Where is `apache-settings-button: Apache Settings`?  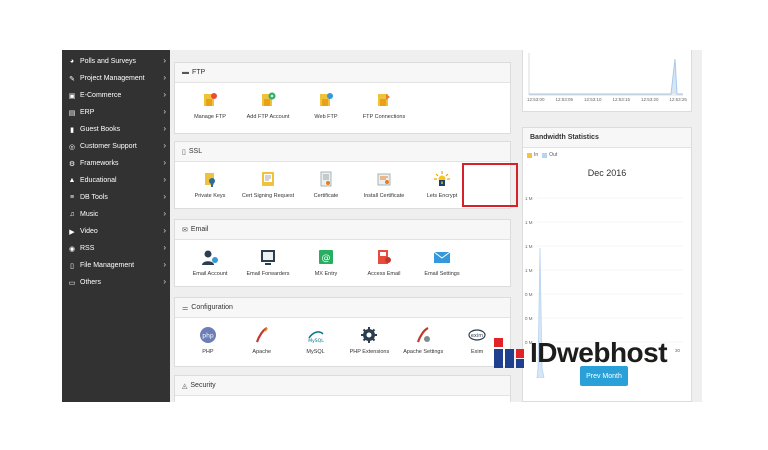
apache-settings-button: Apache Settings is located at coordinates (423, 340).